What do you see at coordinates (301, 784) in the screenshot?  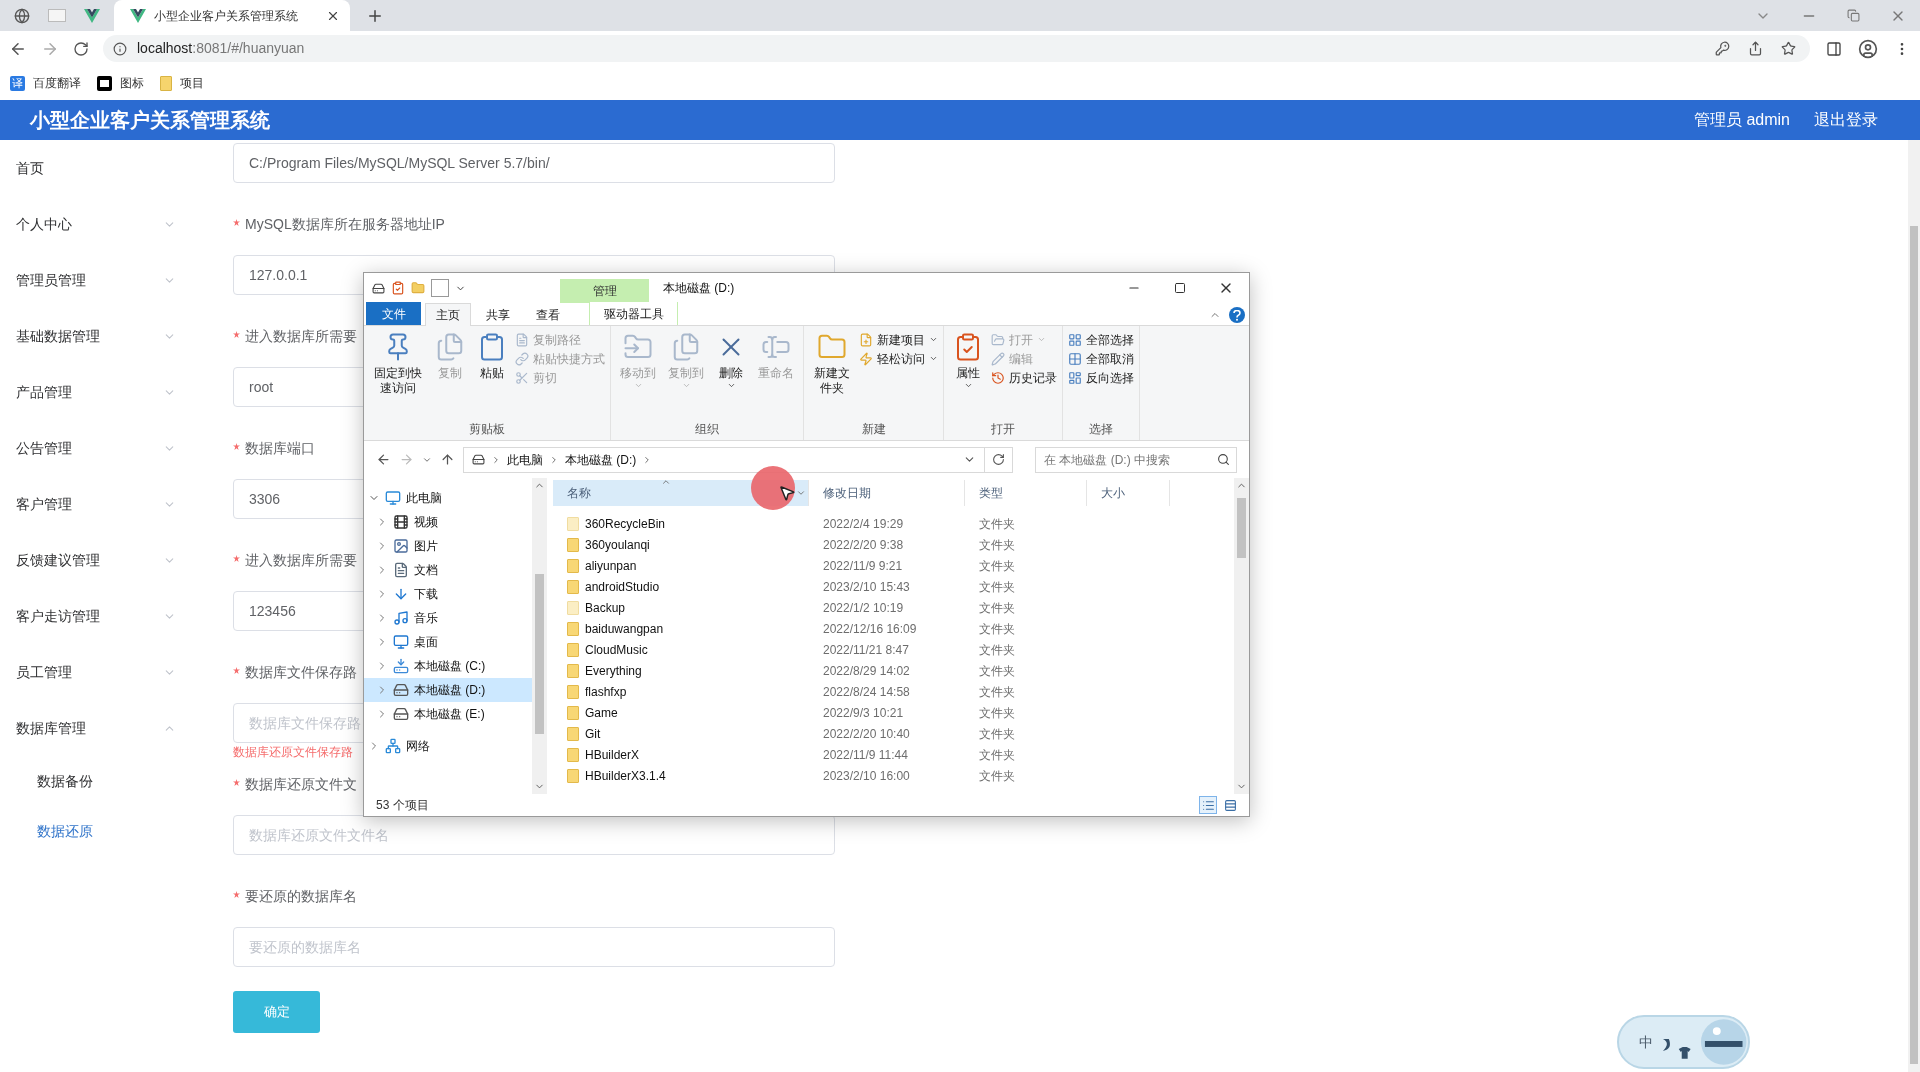 I see `field-label: 数据库还原文件文` at bounding box center [301, 784].